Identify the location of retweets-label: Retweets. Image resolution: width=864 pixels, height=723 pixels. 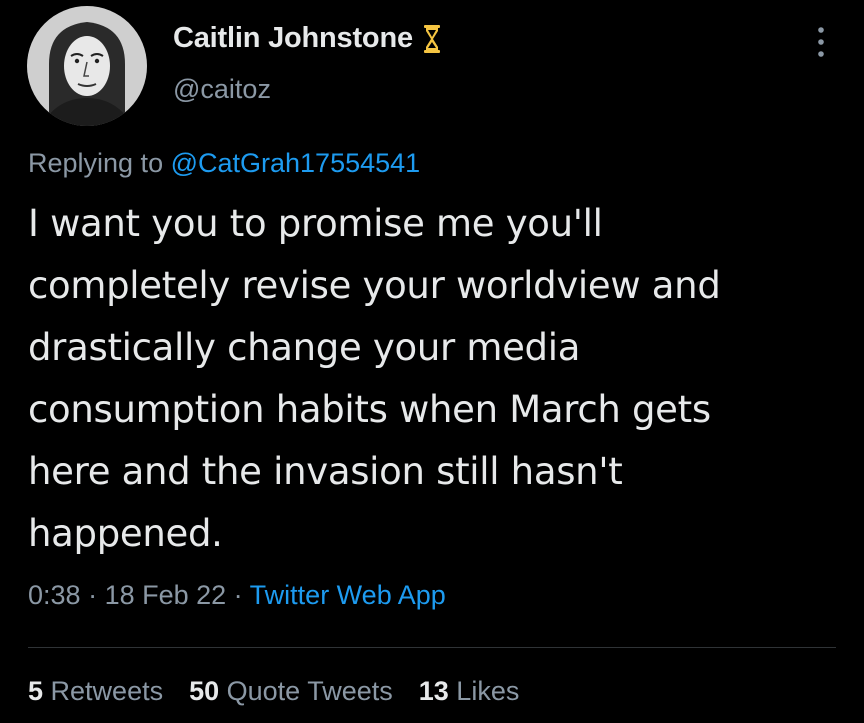
(103, 691).